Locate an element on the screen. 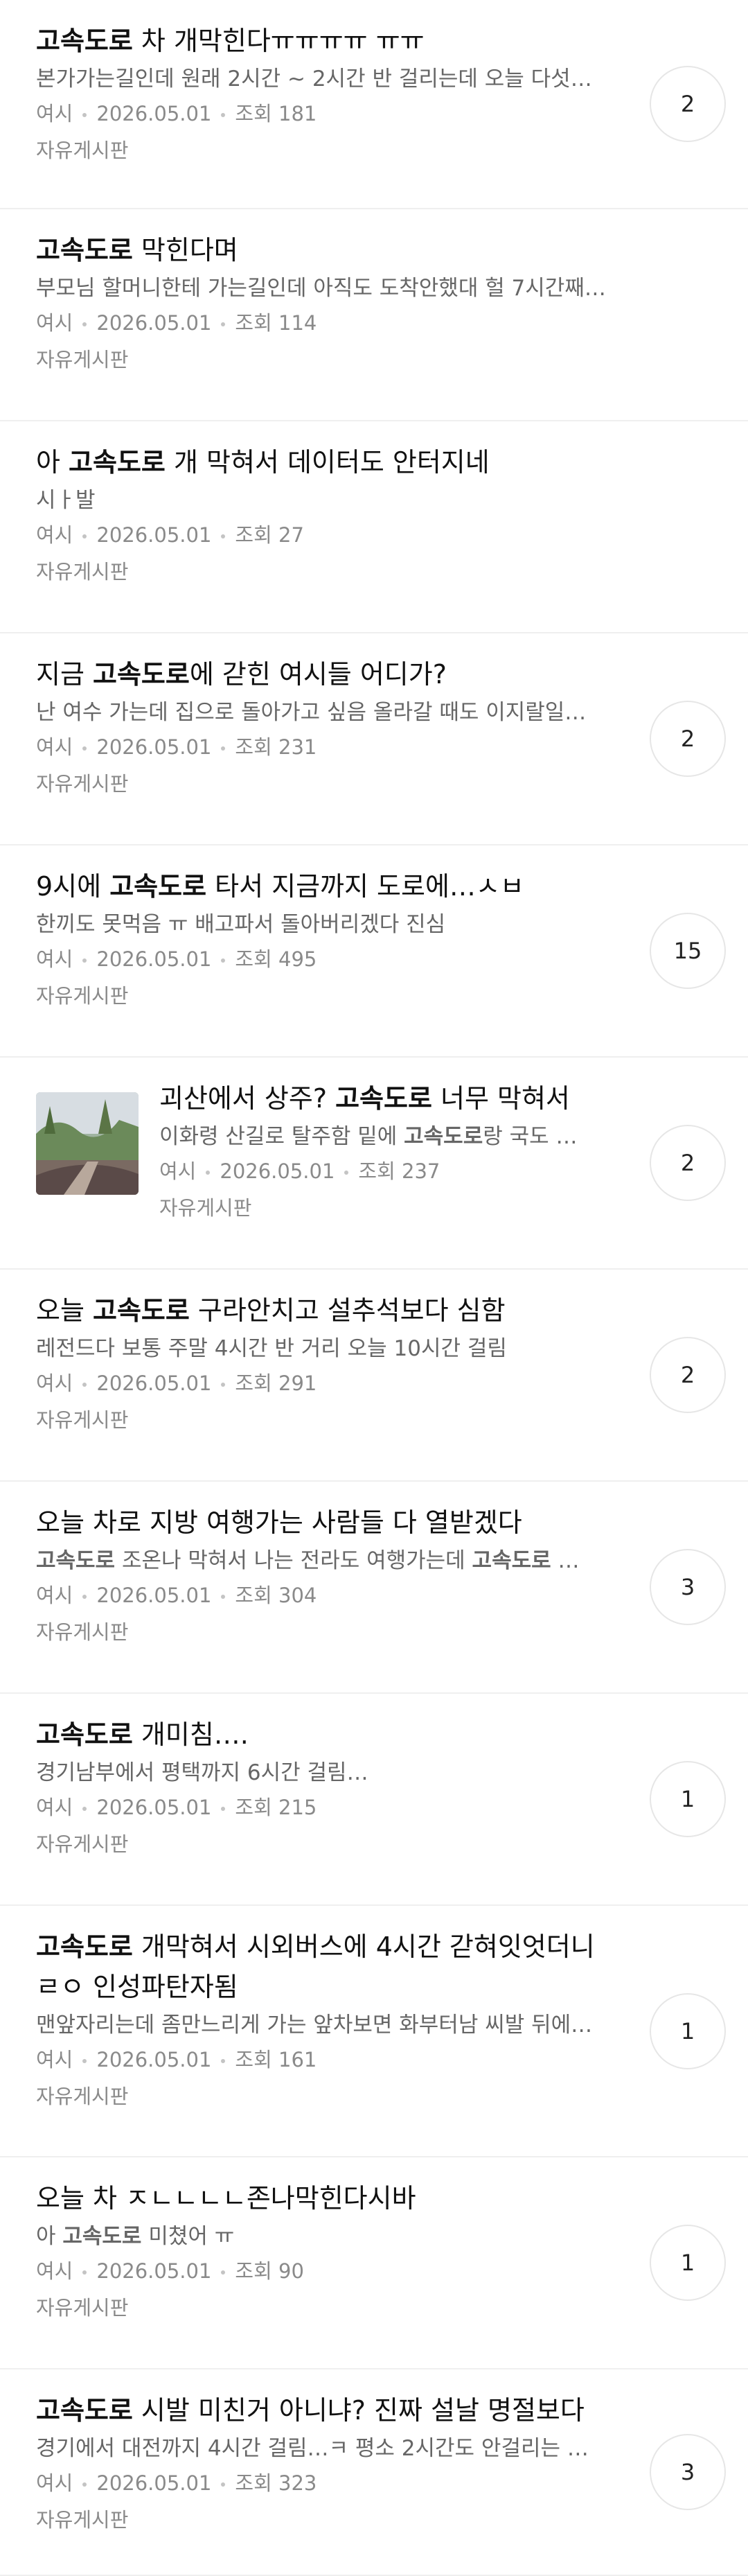 This screenshot has width=748, height=2576. post-title: 오늘 고속도로 구라안치고 설추석보다 심함 is located at coordinates (322, 1310).